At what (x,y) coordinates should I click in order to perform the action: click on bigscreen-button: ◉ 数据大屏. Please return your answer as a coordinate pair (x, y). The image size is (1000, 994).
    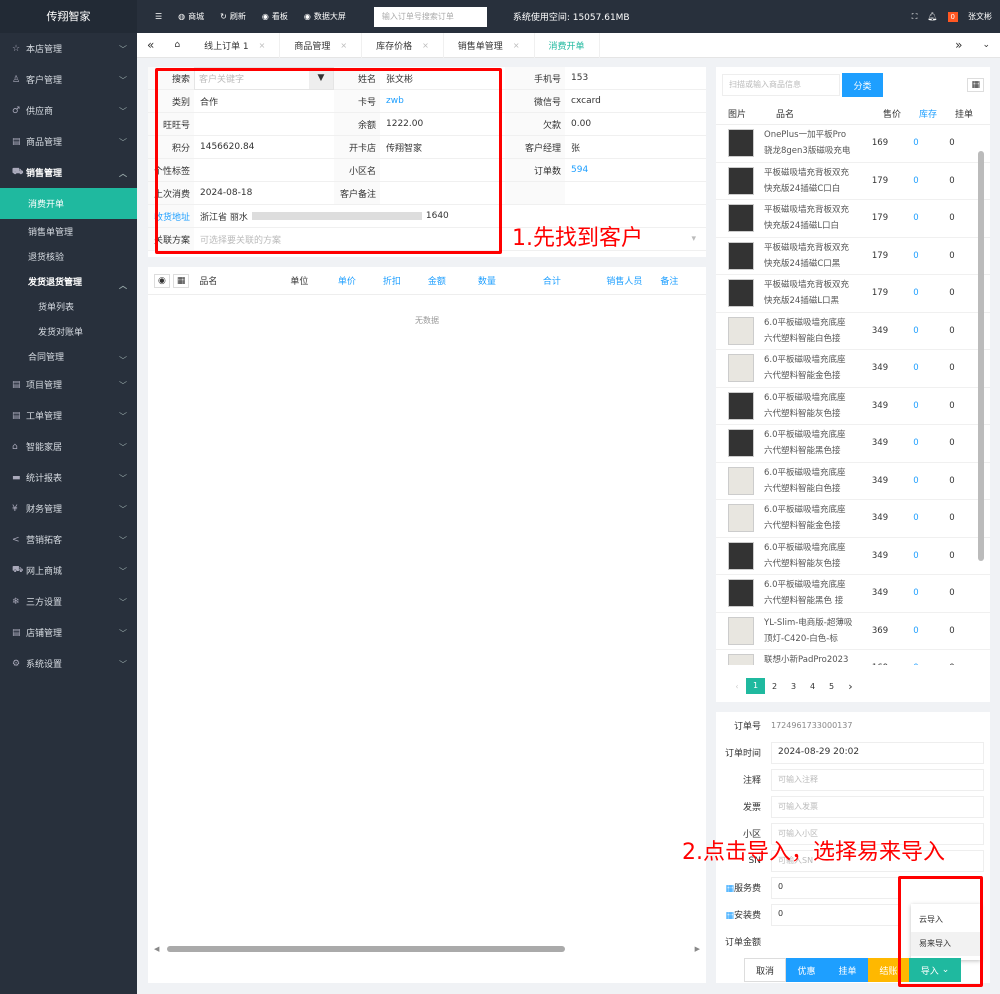
    Looking at the image, I should click on (325, 16).